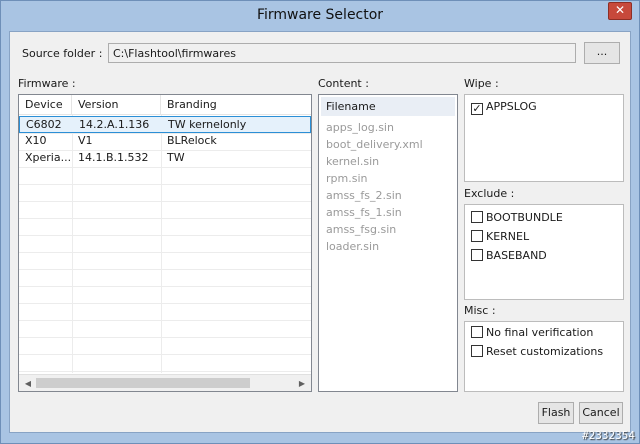 This screenshot has height=444, width=640. I want to click on checkmark-icon: ✓, so click(477, 109).